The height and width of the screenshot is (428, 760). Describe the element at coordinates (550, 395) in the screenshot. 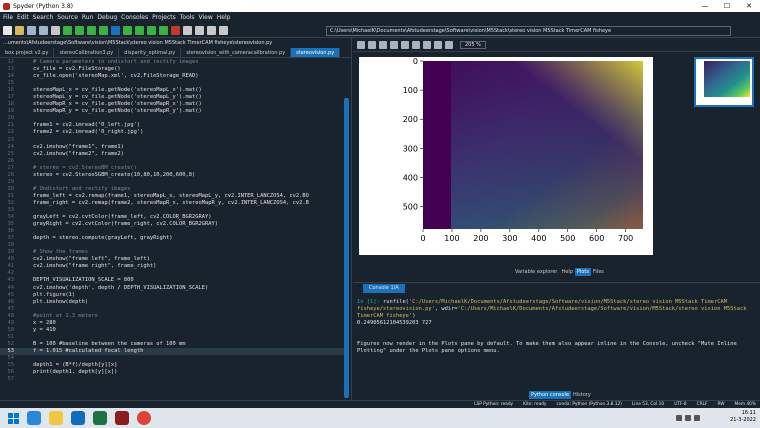

I see `tab-python-console: Python console` at that location.